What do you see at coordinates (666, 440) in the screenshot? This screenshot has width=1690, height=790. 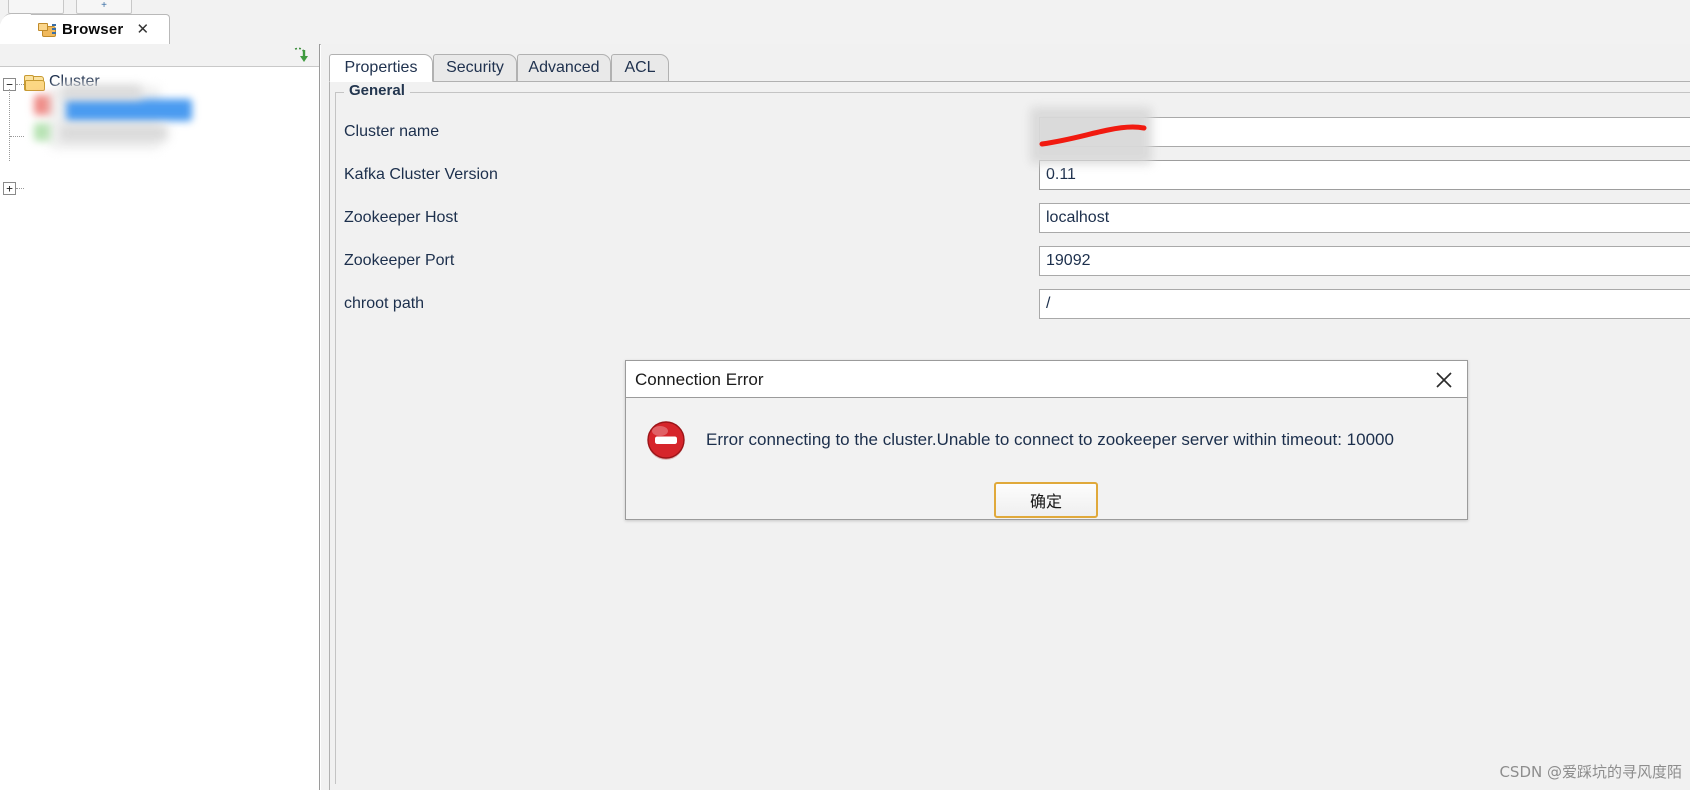 I see `error-stop-icon` at bounding box center [666, 440].